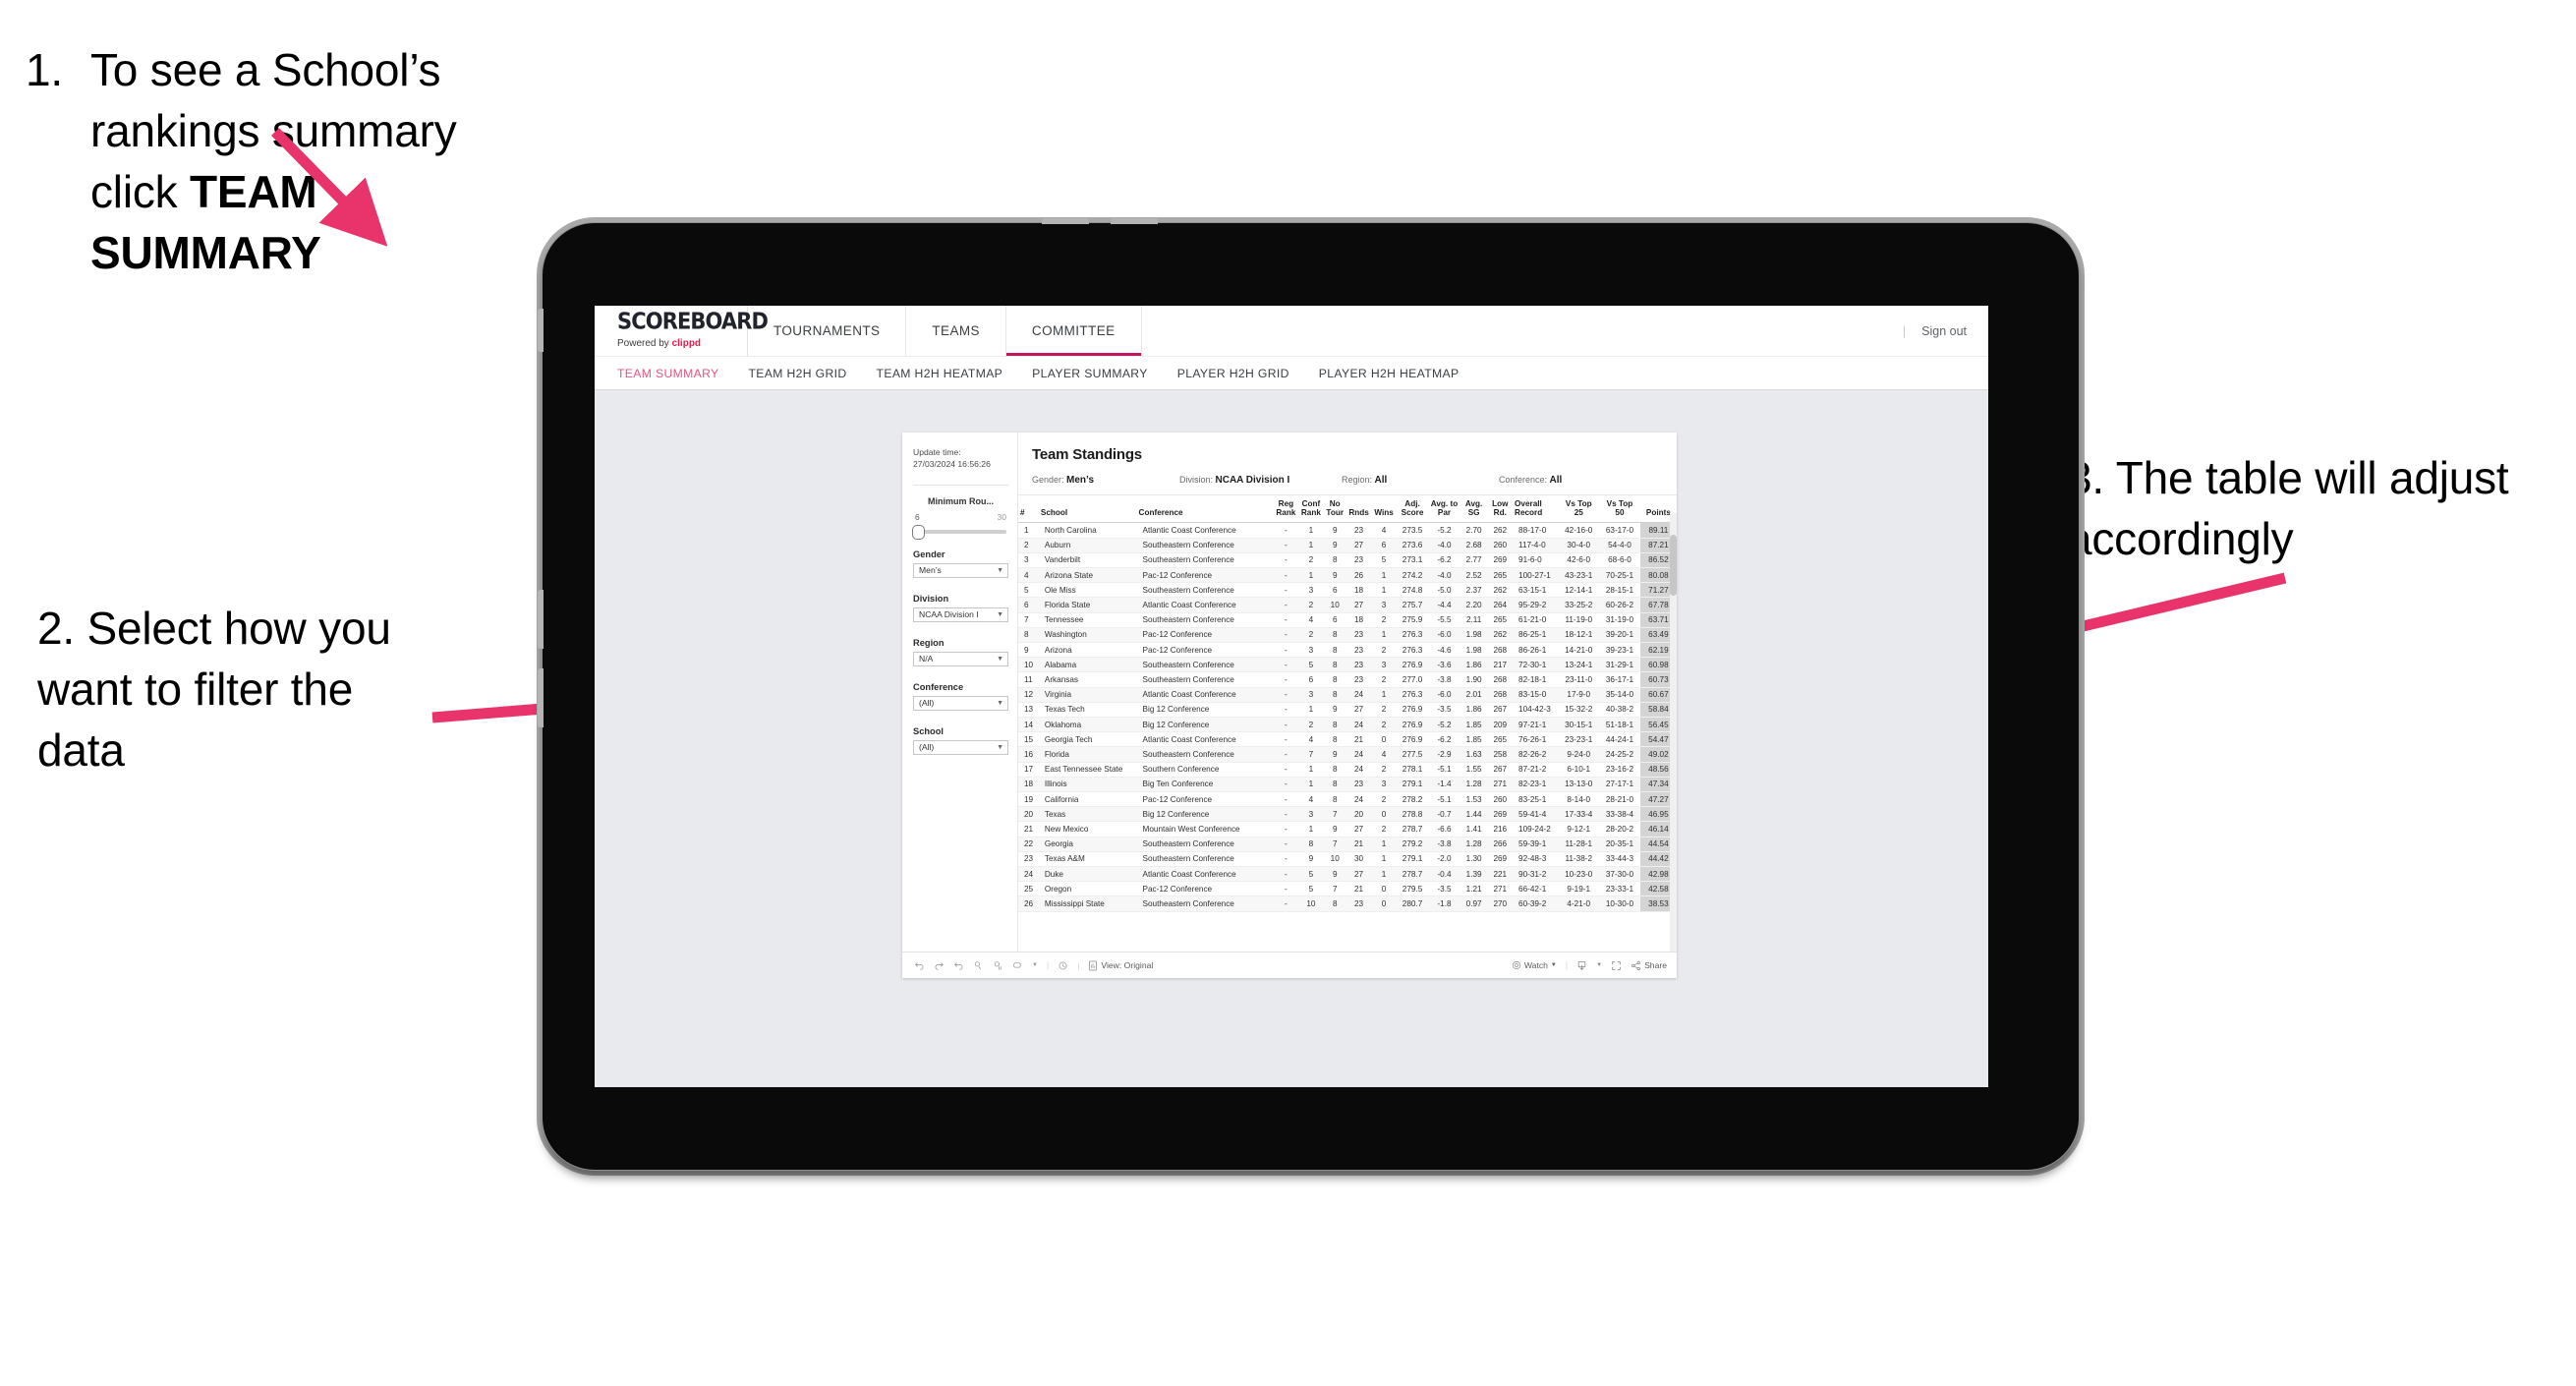 The height and width of the screenshot is (1386, 2576). What do you see at coordinates (1286, 509) in the screenshot?
I see `column-header-reg-rank: Reg Rank` at bounding box center [1286, 509].